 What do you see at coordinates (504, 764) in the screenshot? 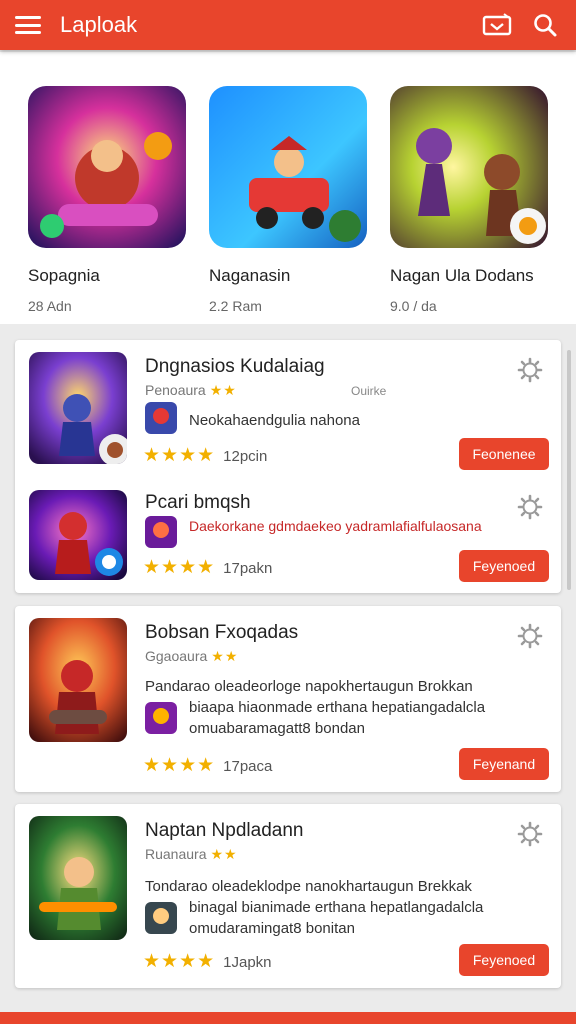
I see `install-button: Feyenand` at bounding box center [504, 764].